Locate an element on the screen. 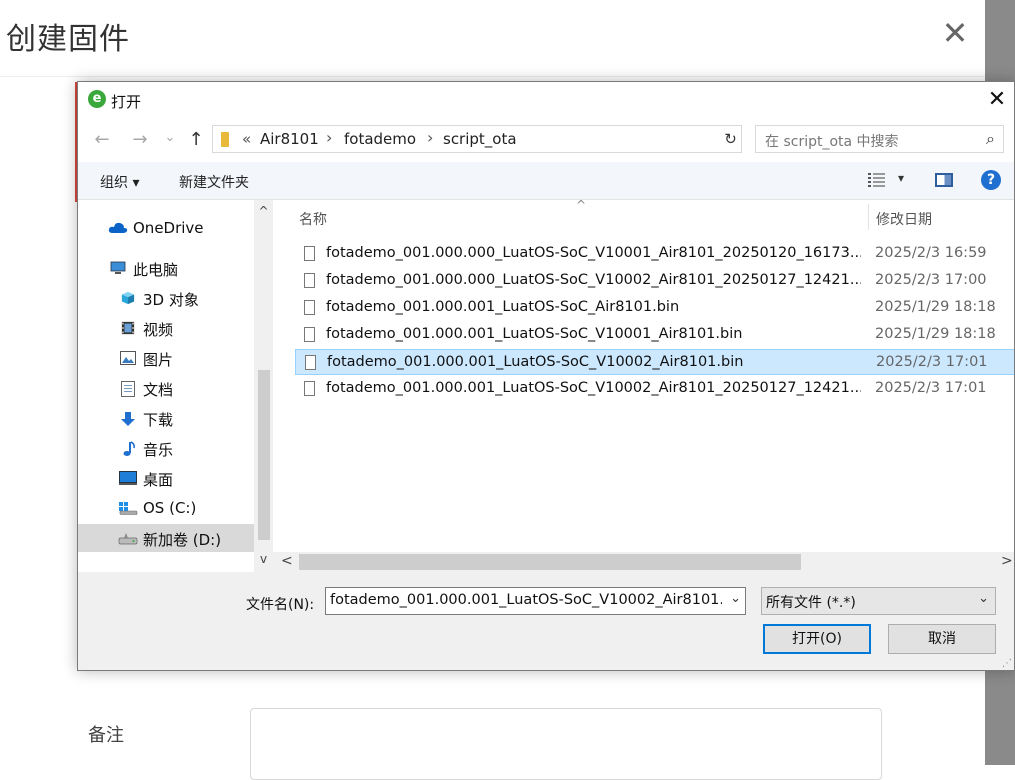  sidebar-item-label: 下载 is located at coordinates (158, 420).